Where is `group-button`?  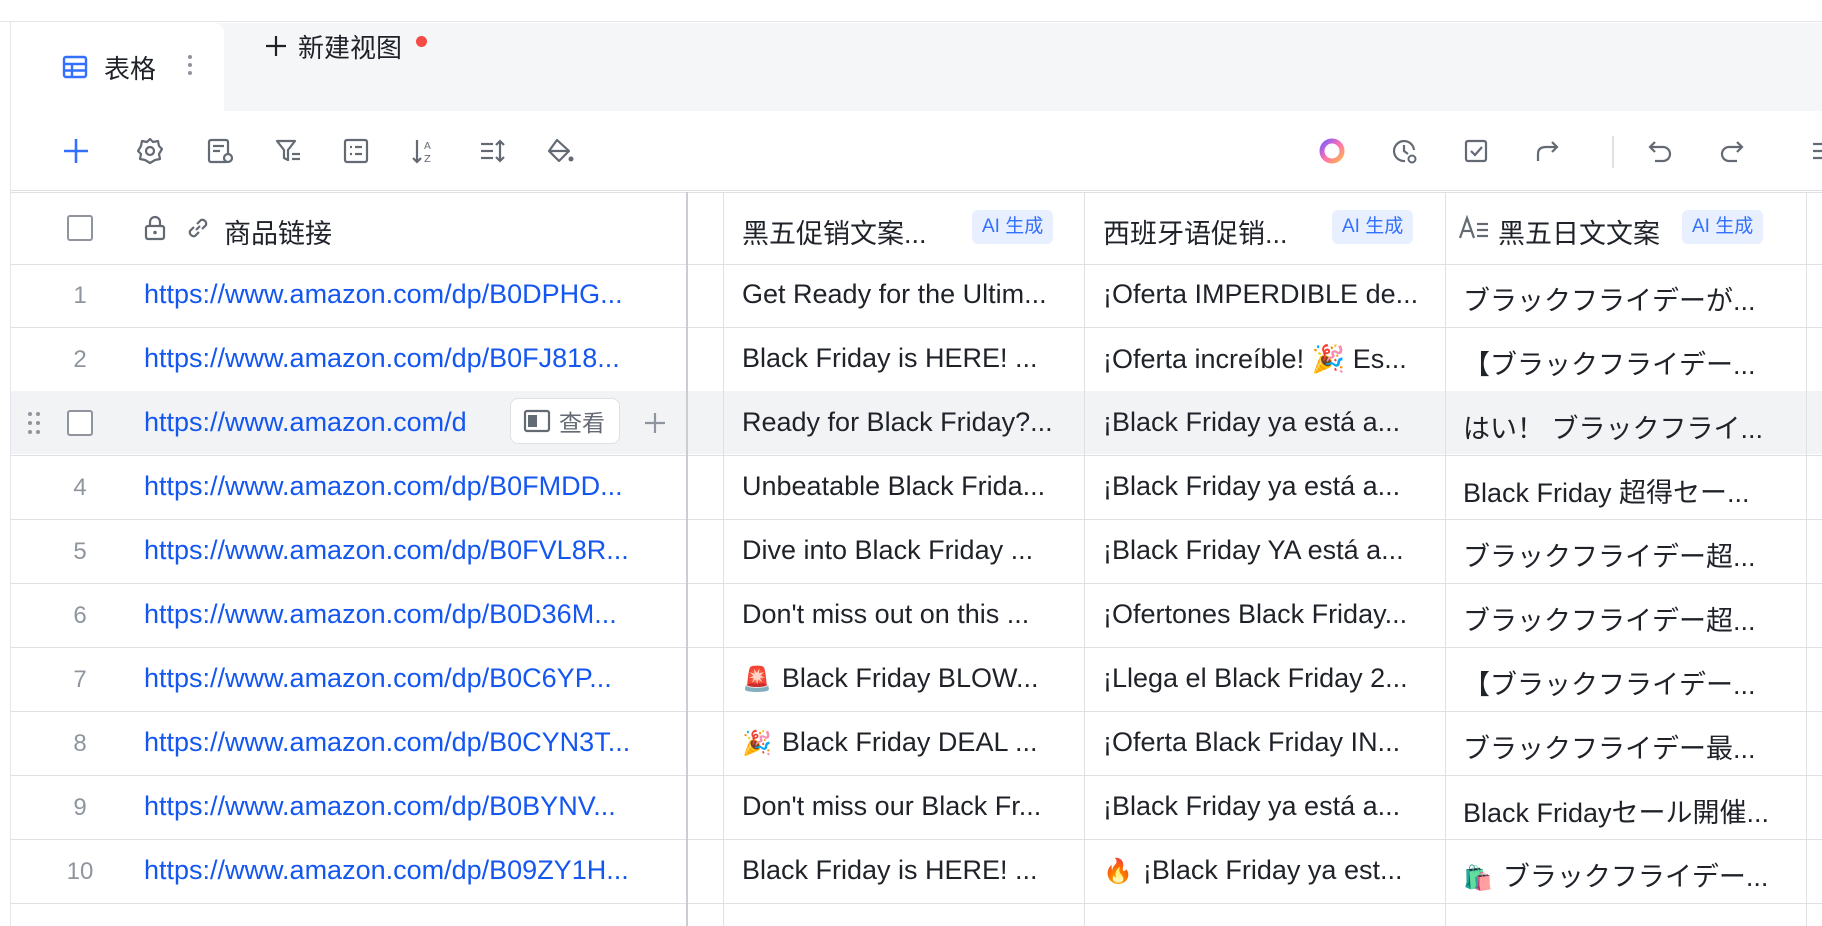
group-button is located at coordinates (356, 151).